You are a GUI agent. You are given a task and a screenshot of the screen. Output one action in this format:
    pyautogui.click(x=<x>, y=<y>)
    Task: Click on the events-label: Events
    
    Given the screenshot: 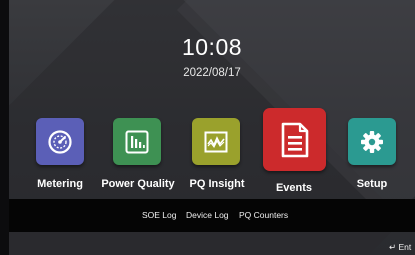 What is the action you would take?
    pyautogui.click(x=294, y=188)
    